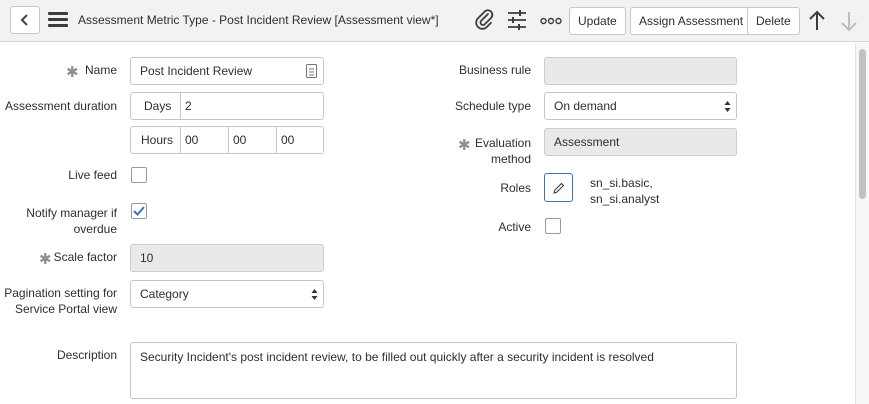  Describe the element at coordinates (290, 140) in the screenshot. I see `seconds-value: 00` at that location.